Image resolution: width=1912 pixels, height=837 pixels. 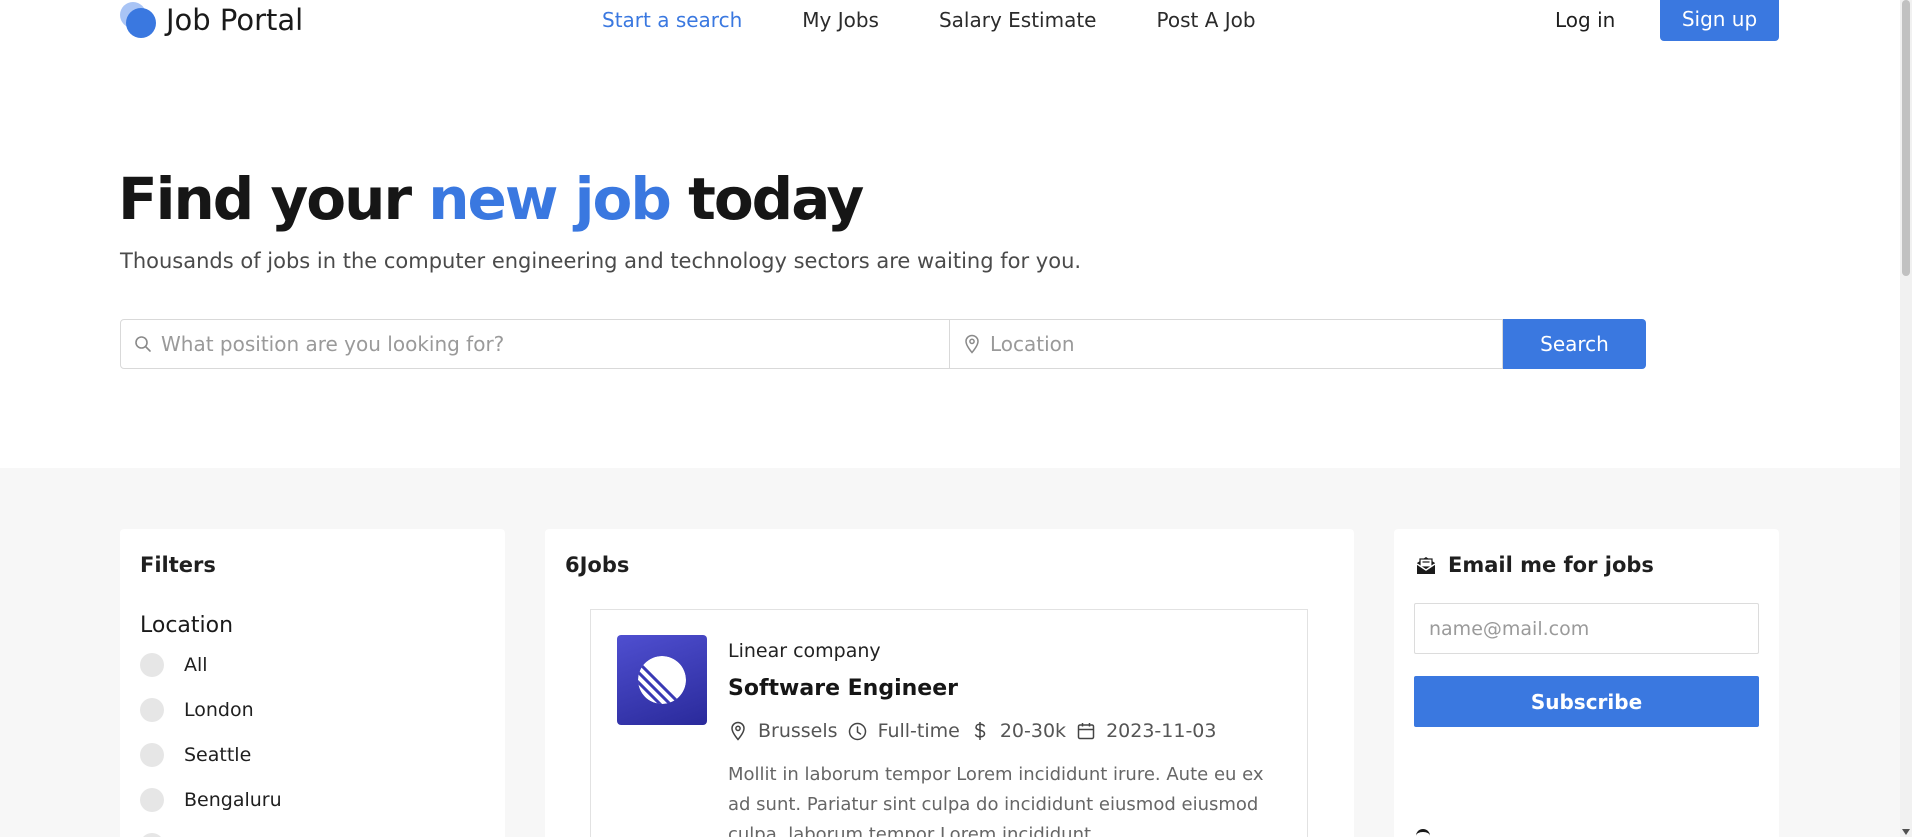 I want to click on signup-button: Sign up, so click(x=1719, y=20).